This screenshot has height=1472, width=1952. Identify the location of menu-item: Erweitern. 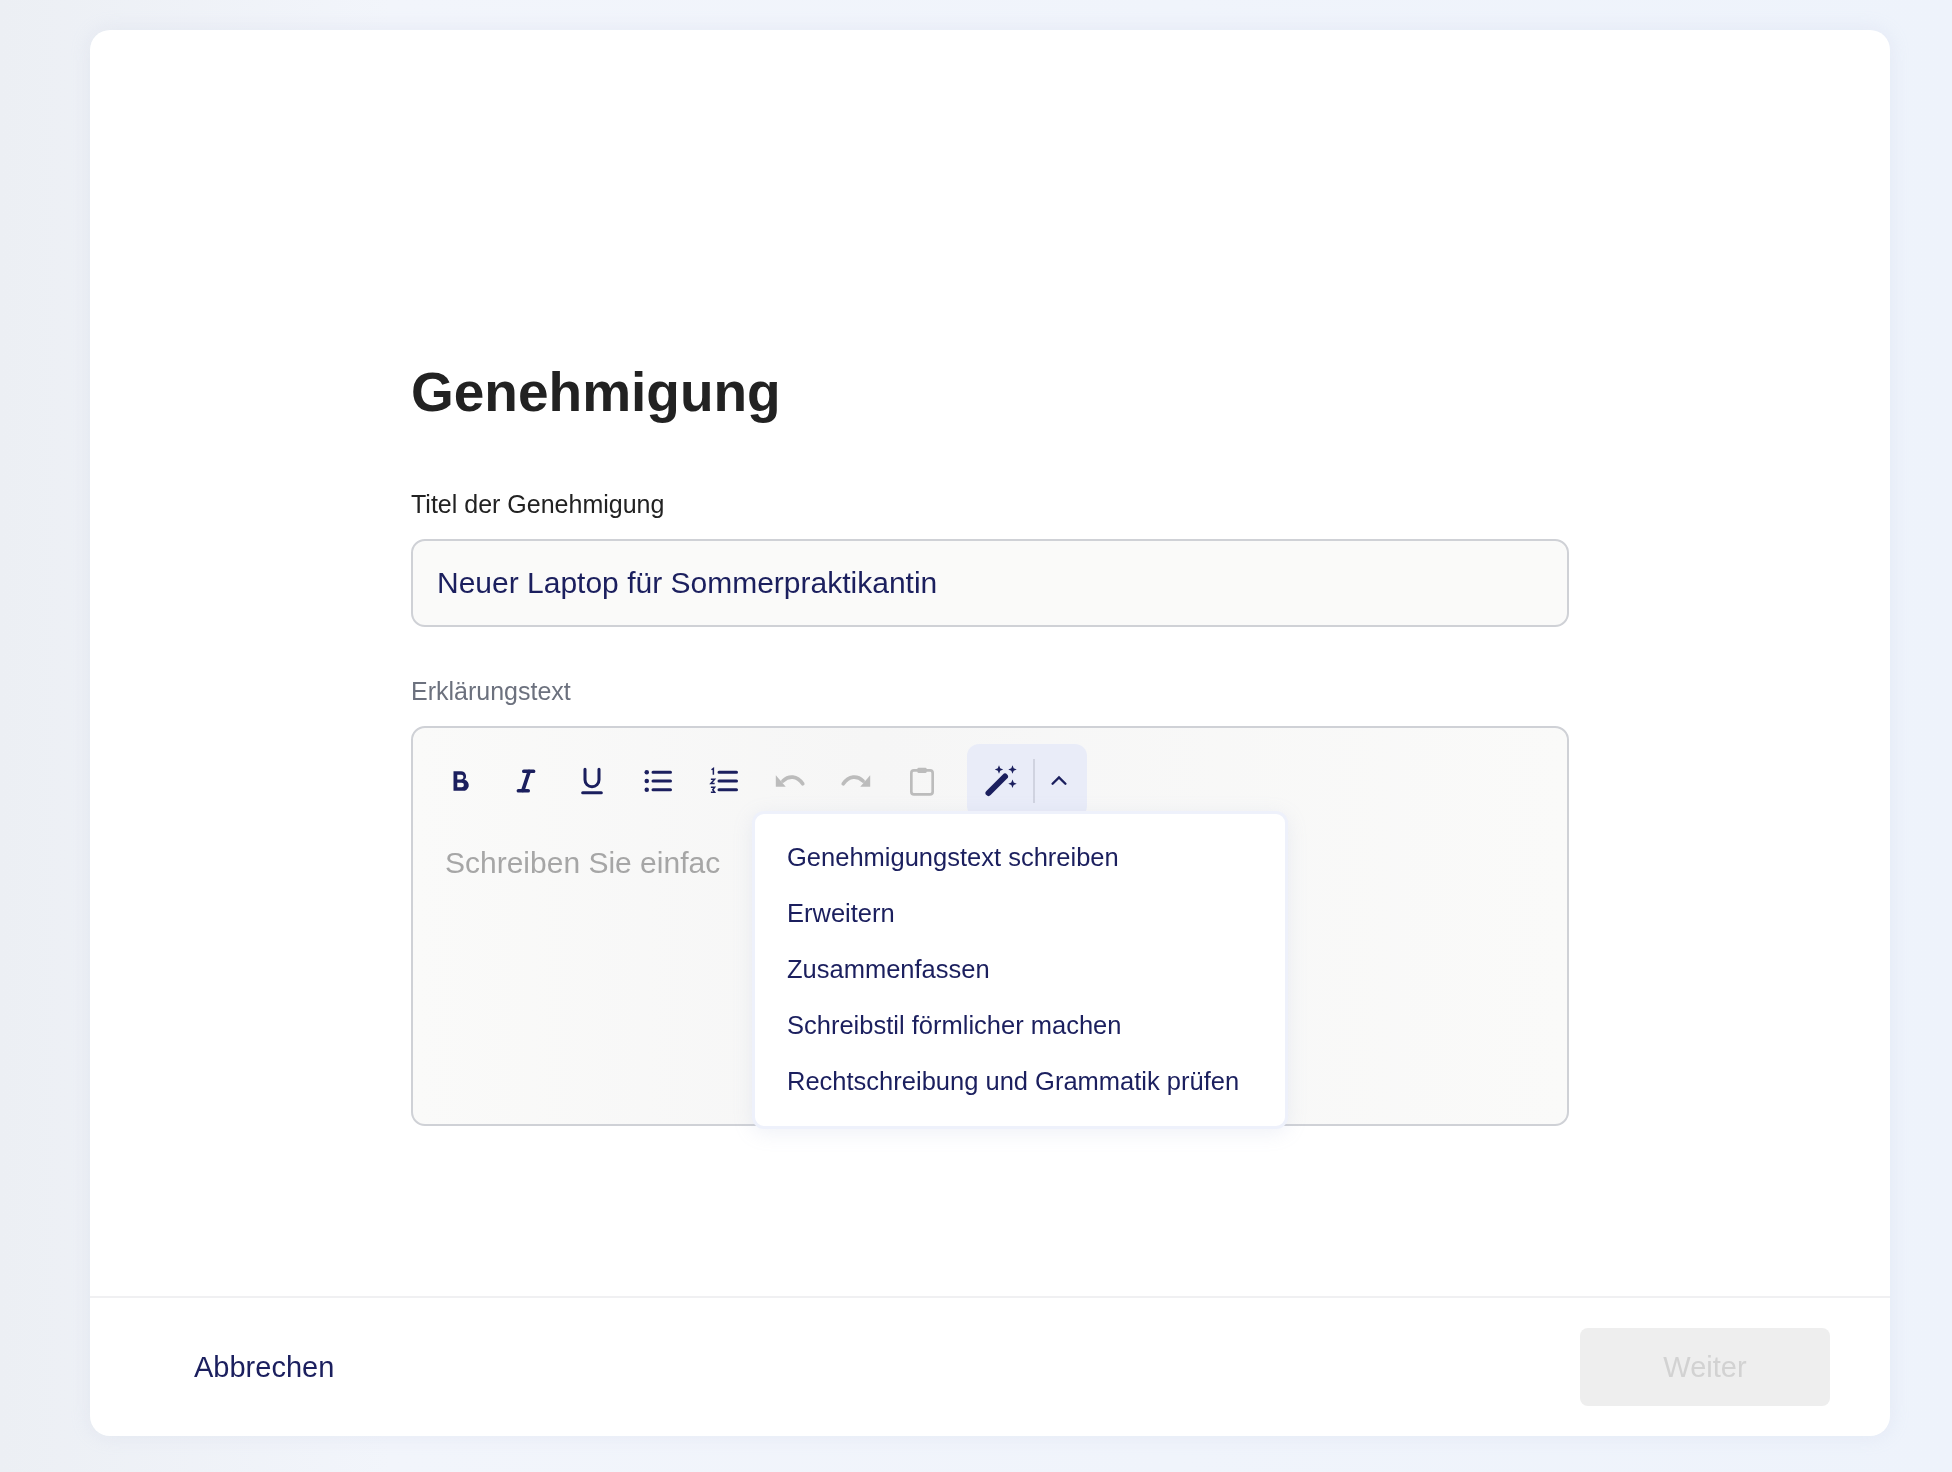
(1036, 918).